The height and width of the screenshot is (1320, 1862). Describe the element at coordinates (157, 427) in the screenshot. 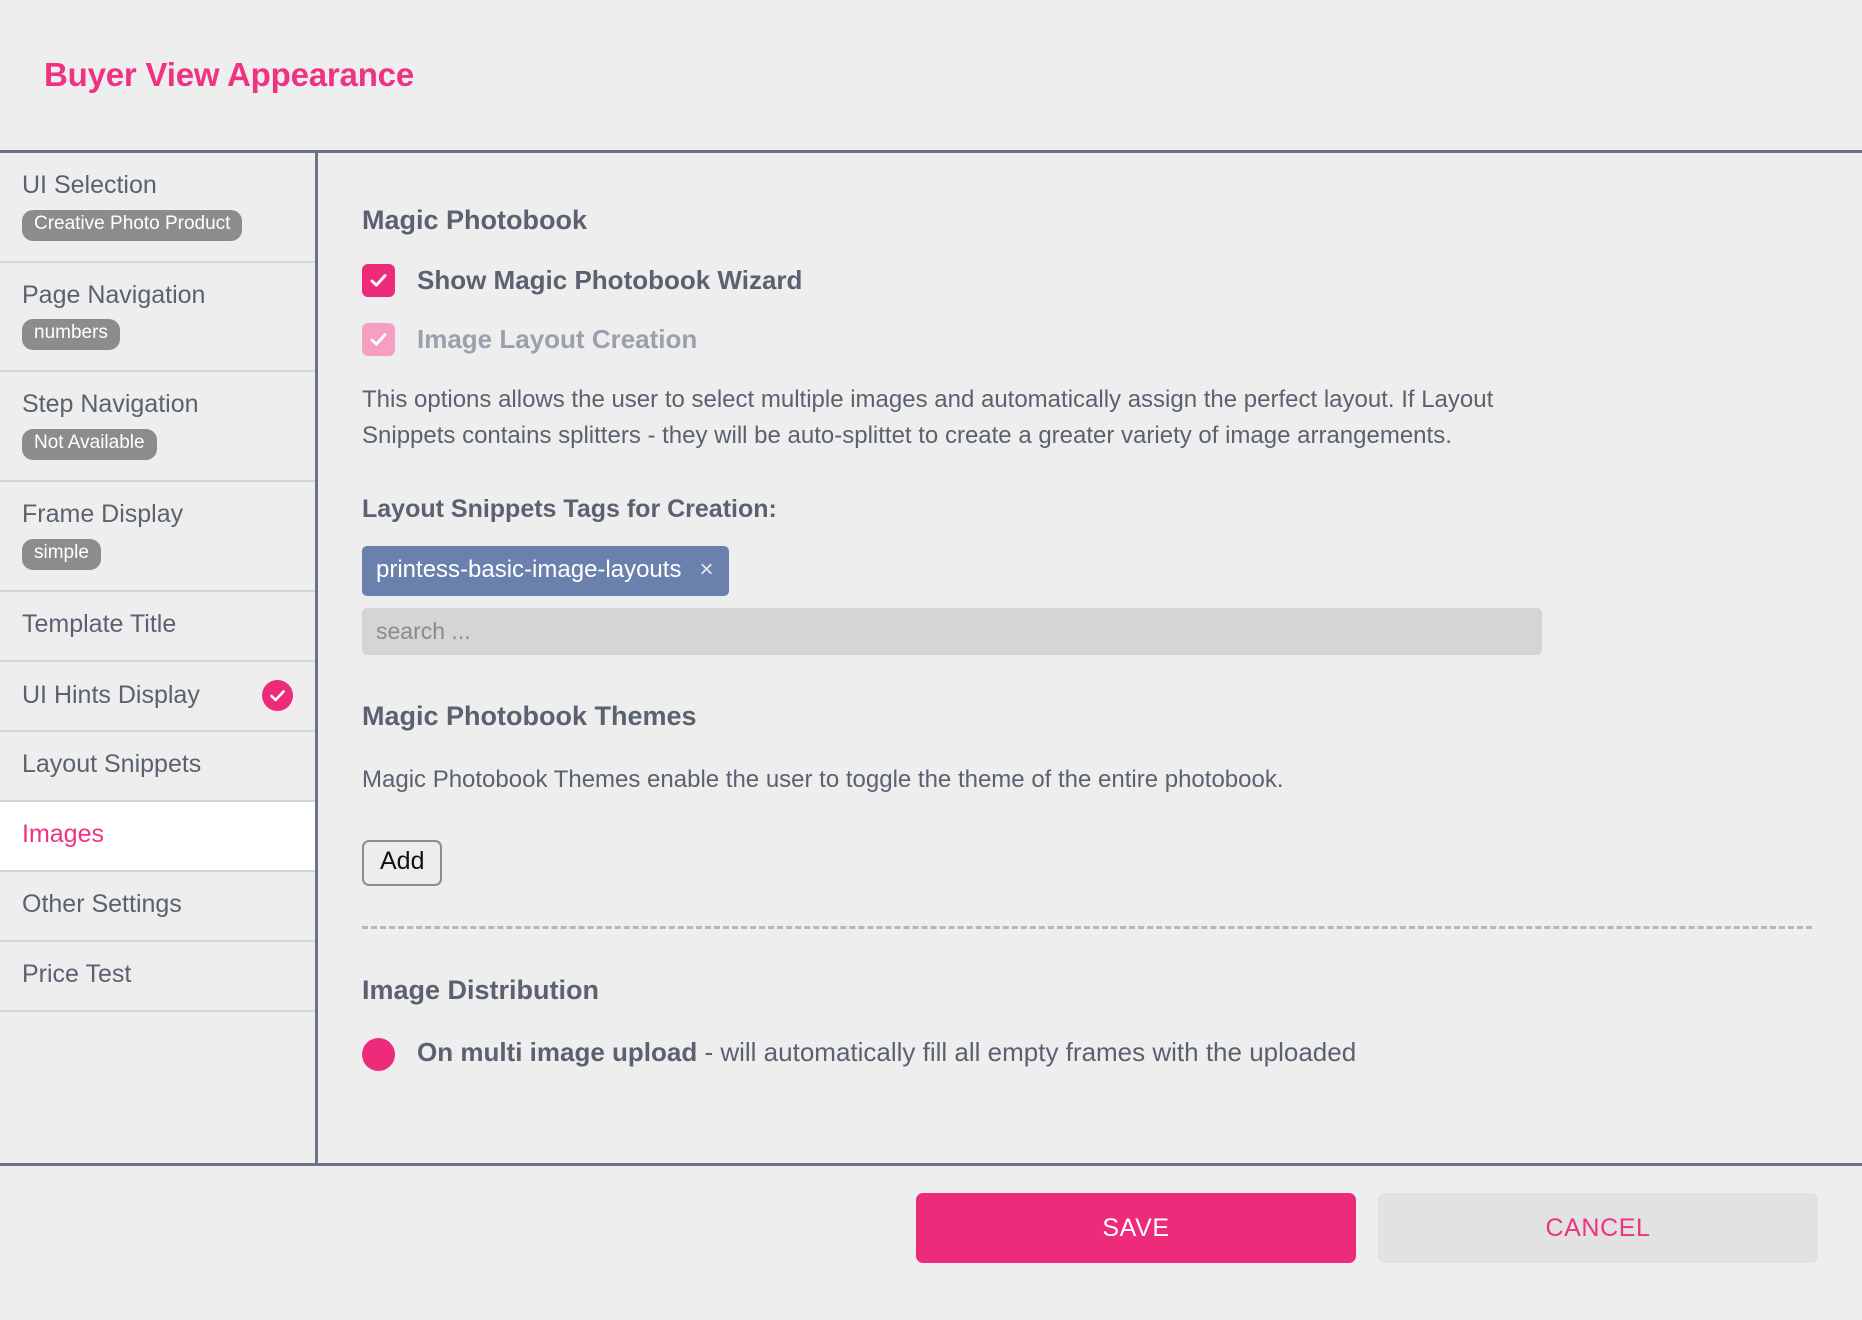

I see `sidebar-item-step-navigation: Step Navigation Not Available` at that location.